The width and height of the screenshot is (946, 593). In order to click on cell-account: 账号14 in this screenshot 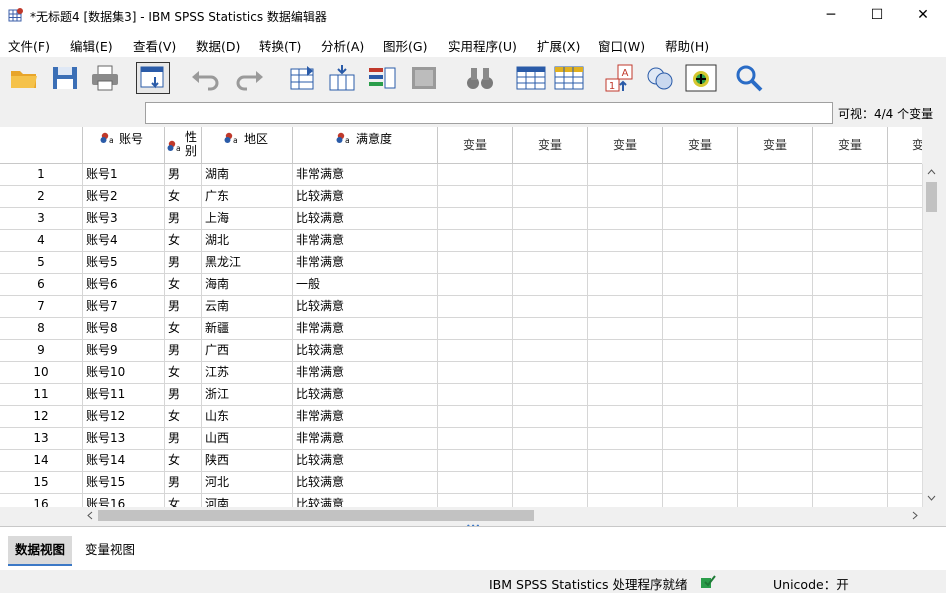, I will do `click(124, 461)`.